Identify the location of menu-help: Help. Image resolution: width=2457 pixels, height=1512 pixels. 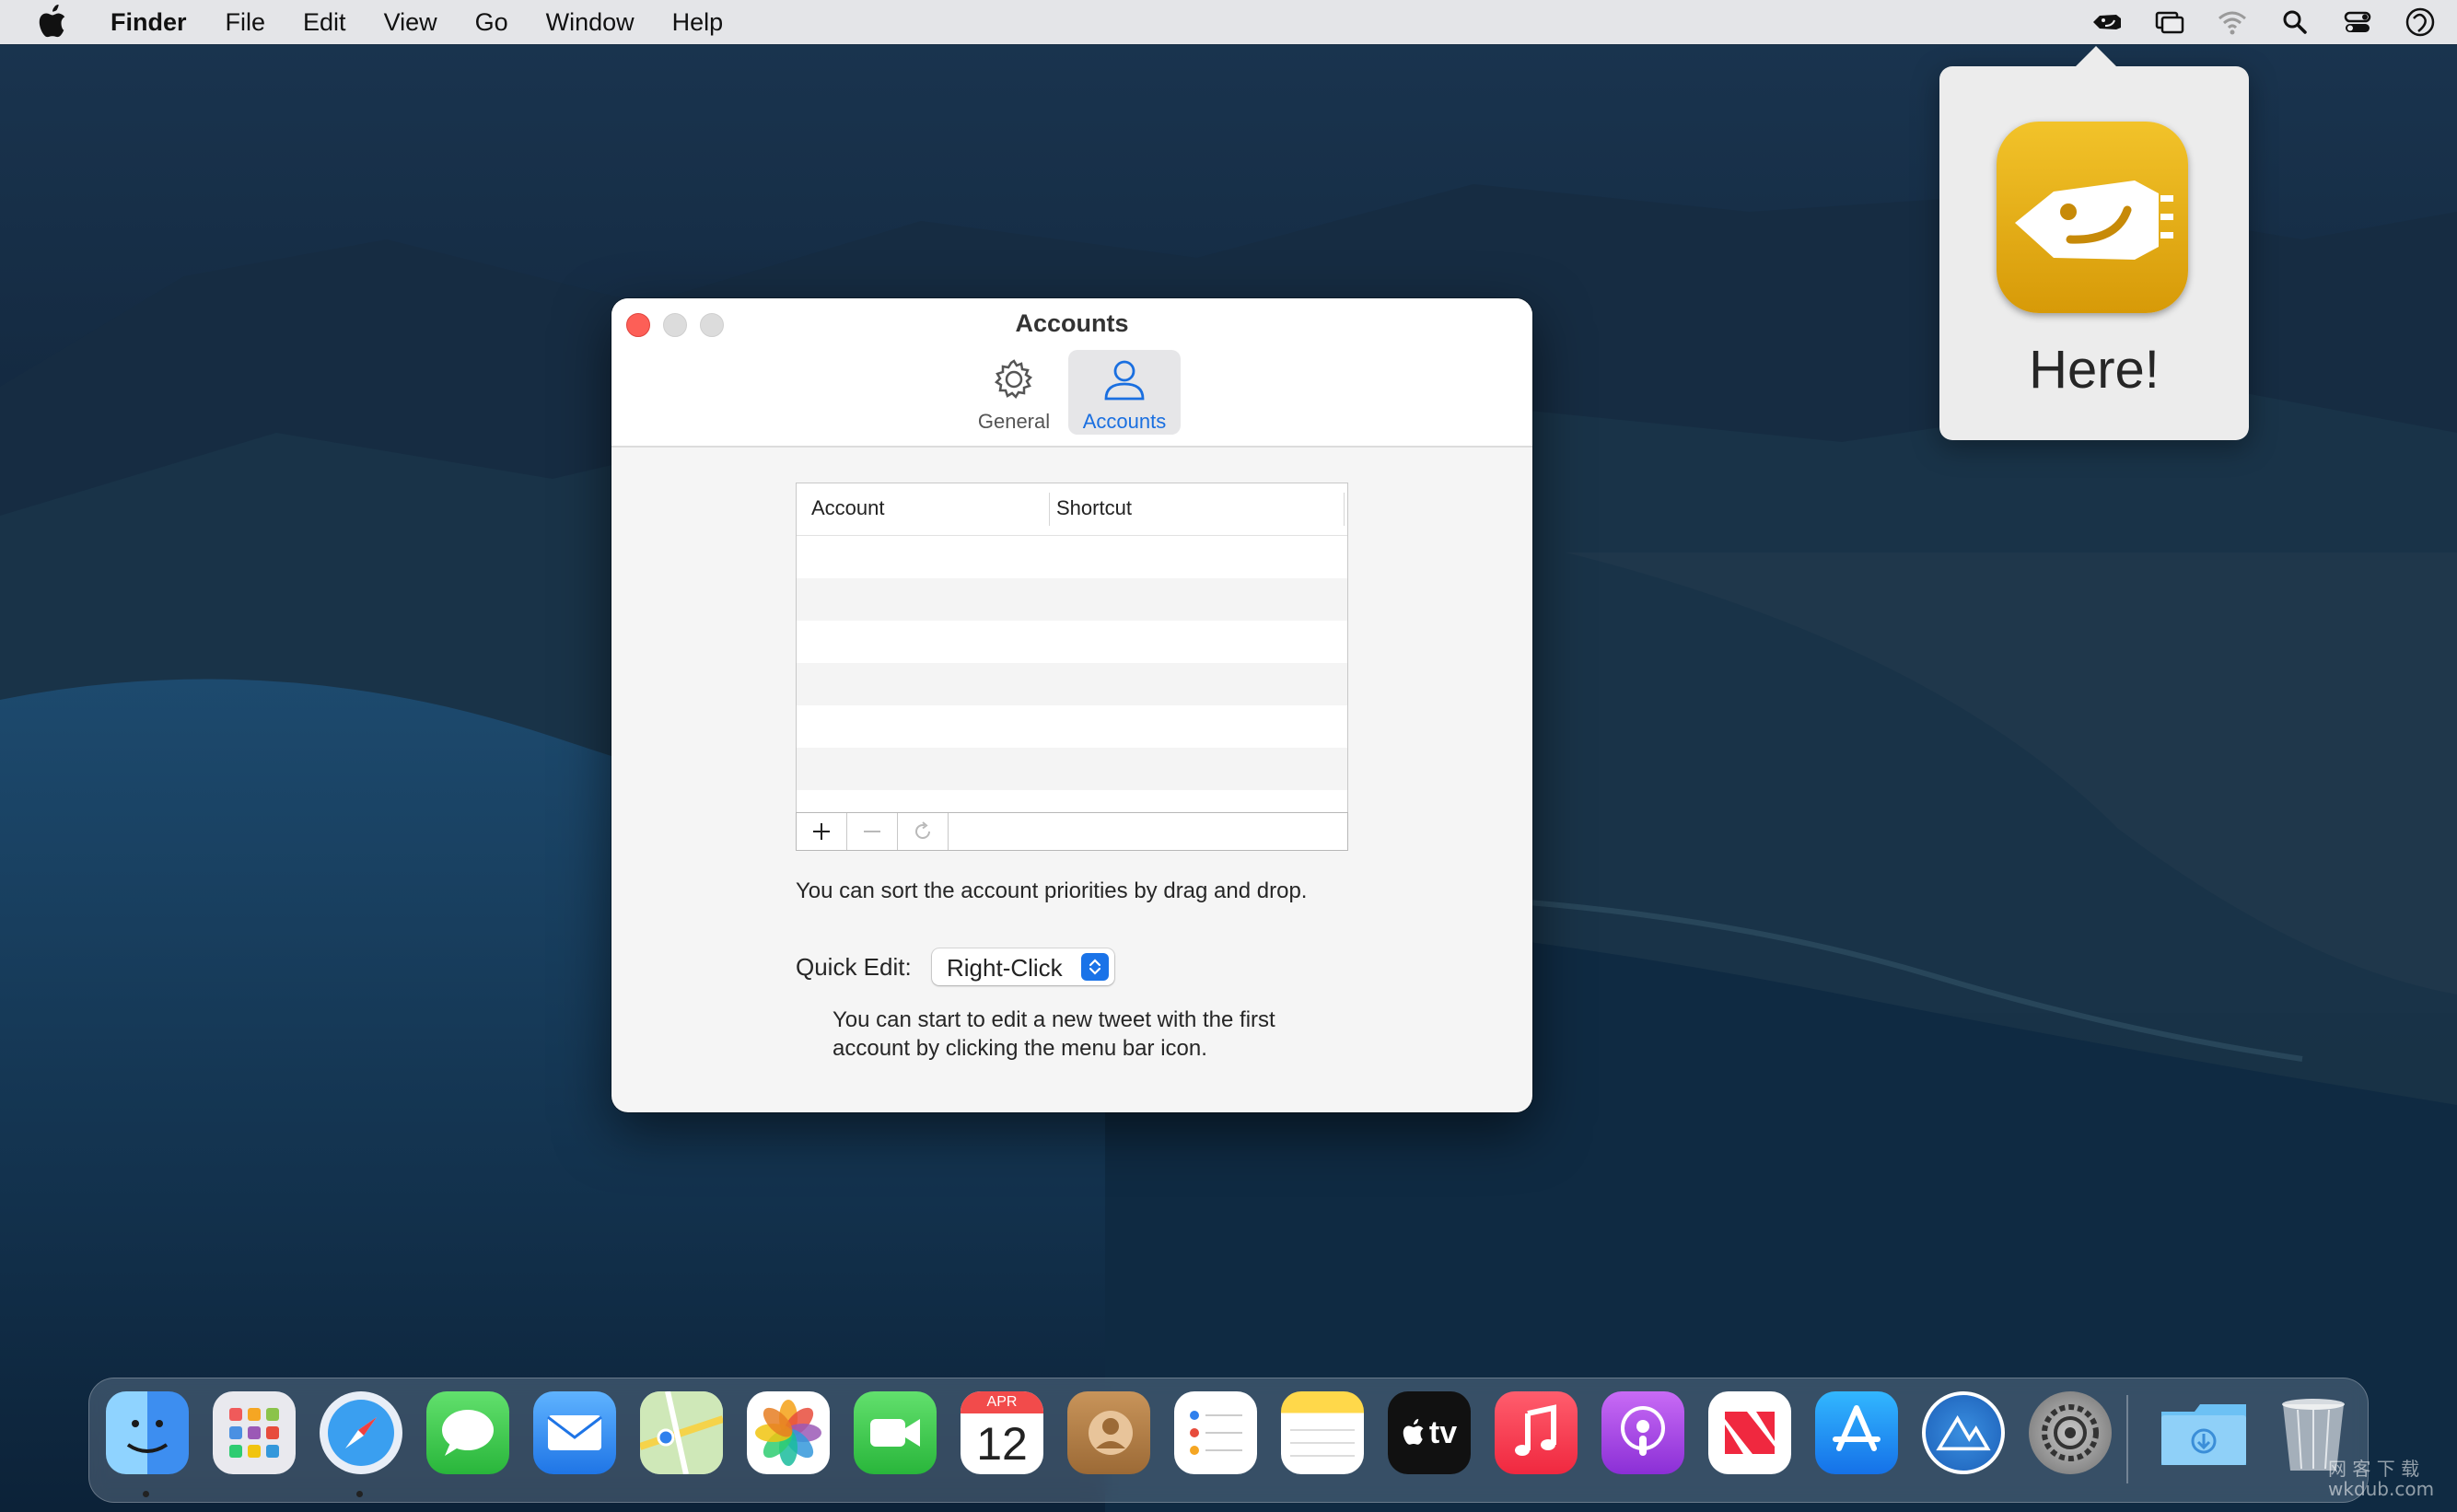
(698, 22).